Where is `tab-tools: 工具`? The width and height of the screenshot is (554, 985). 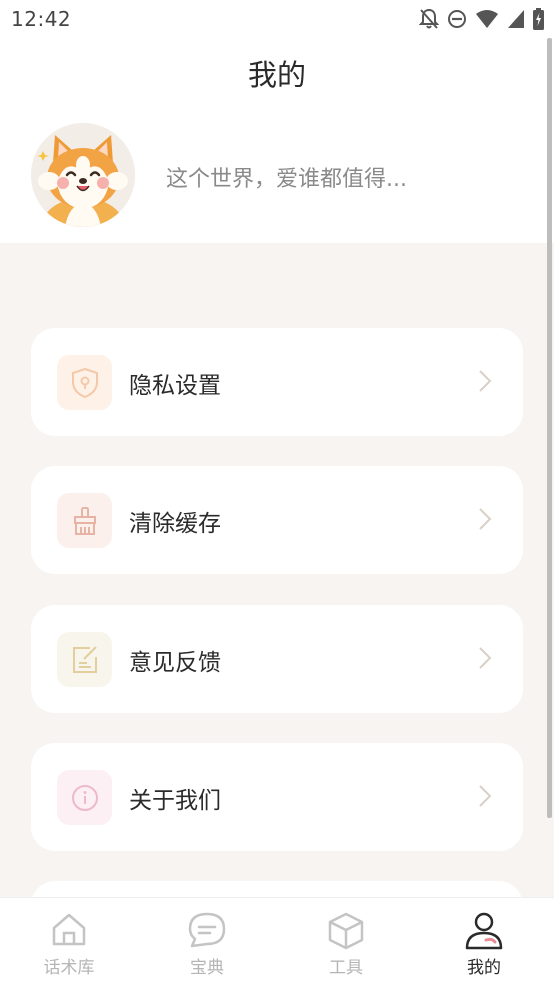 tab-tools: 工具 is located at coordinates (346, 941).